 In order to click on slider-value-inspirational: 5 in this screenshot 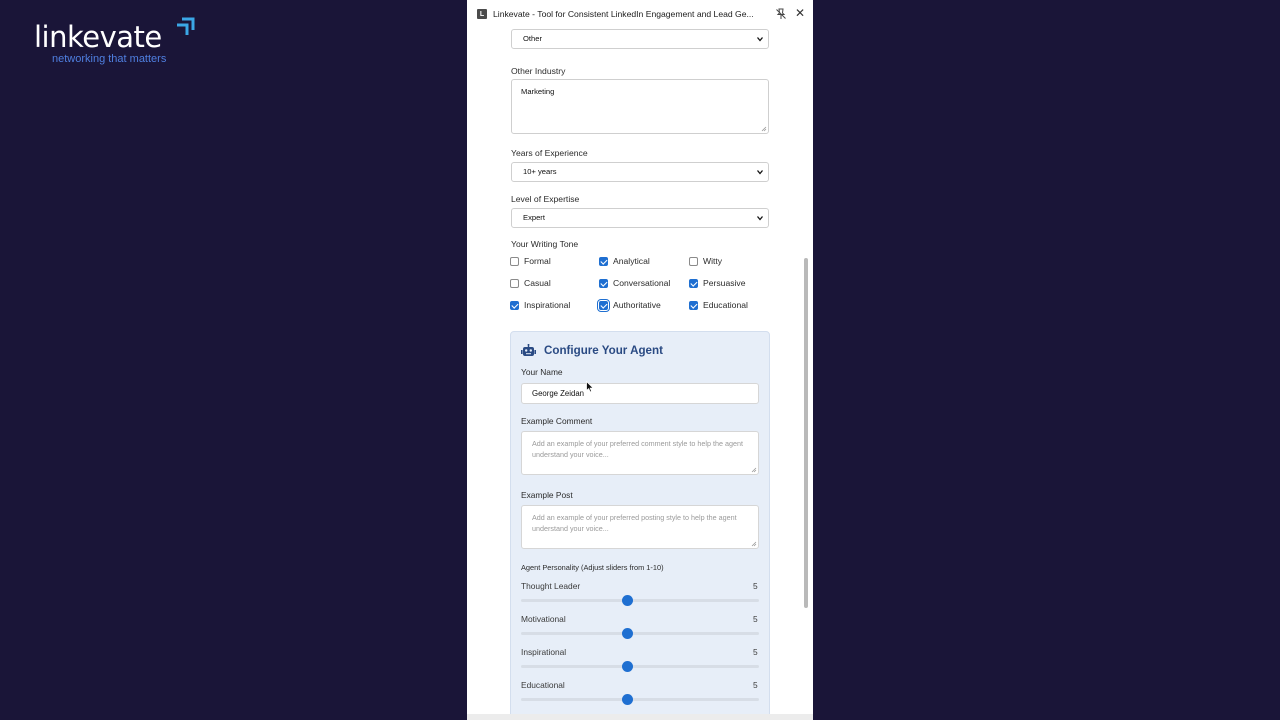, I will do `click(755, 652)`.